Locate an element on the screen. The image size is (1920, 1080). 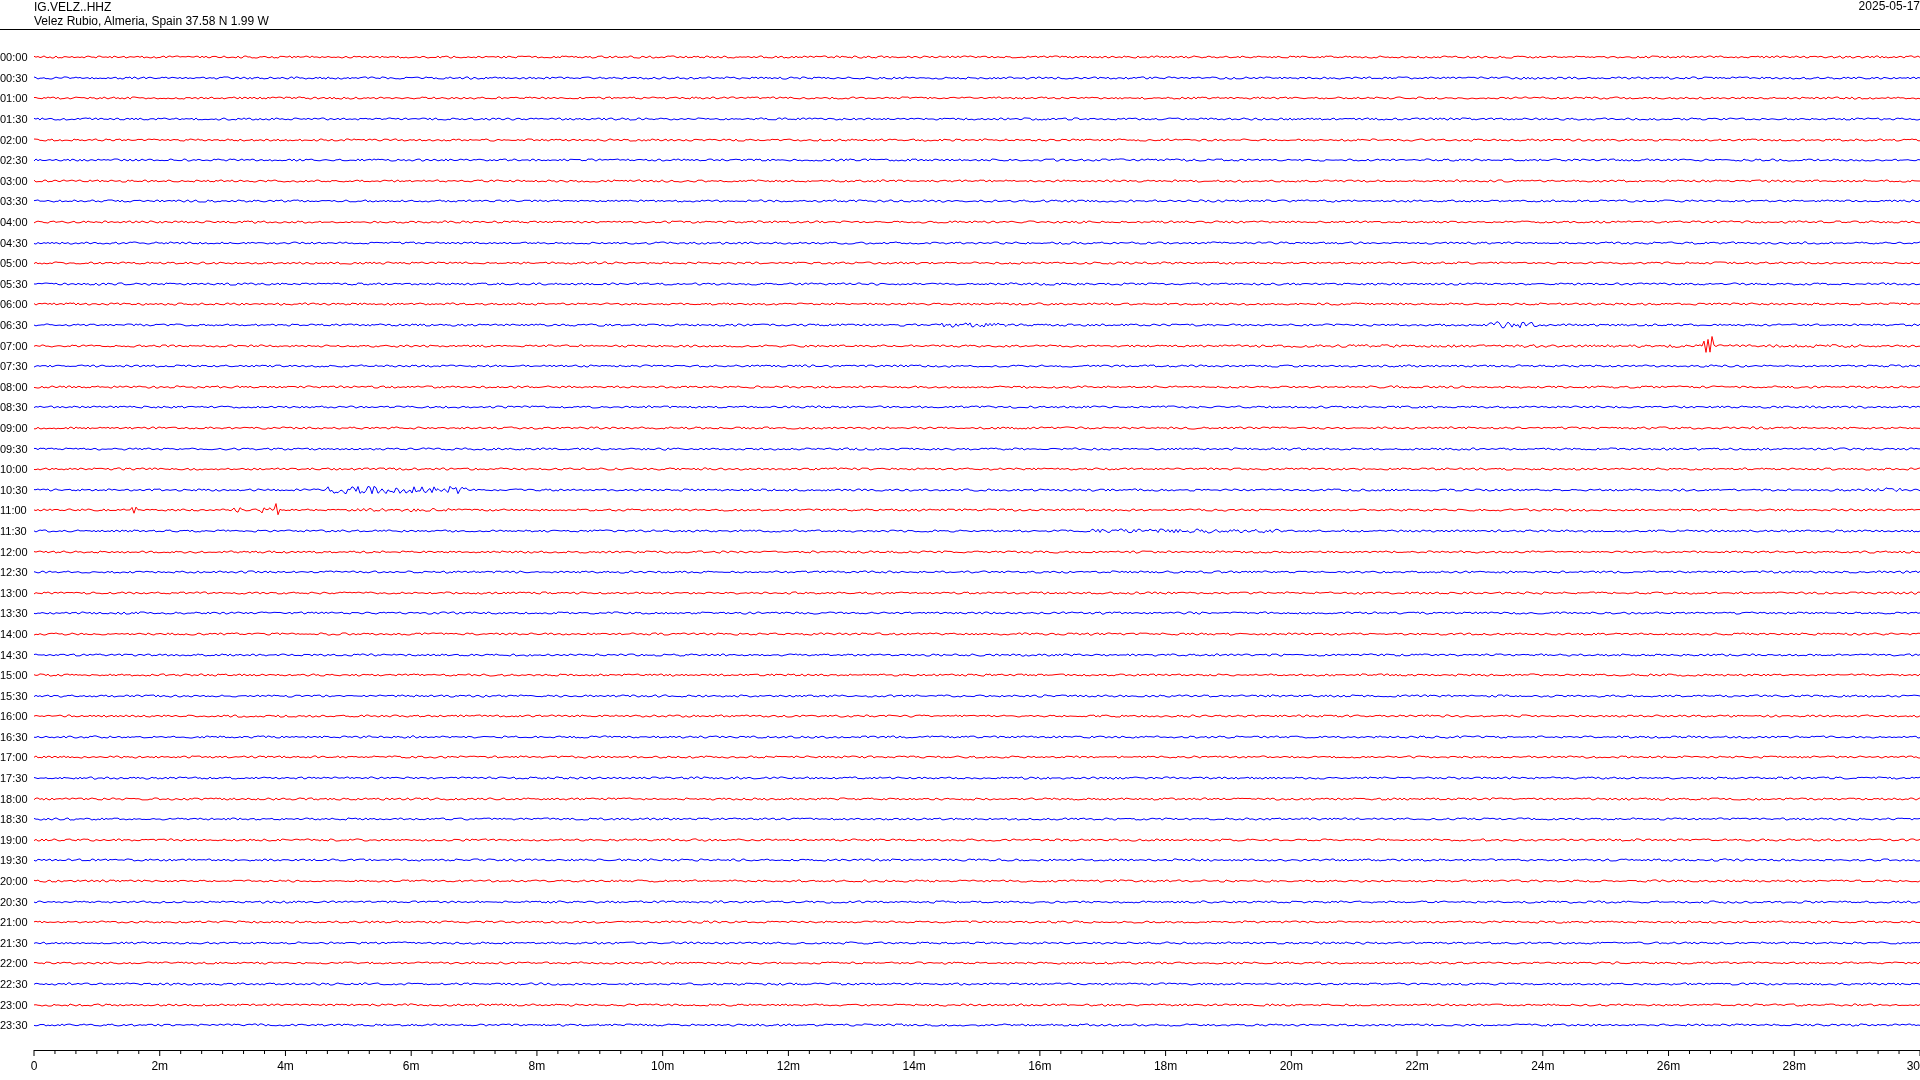
time-label: 22:00 is located at coordinates (14, 963).